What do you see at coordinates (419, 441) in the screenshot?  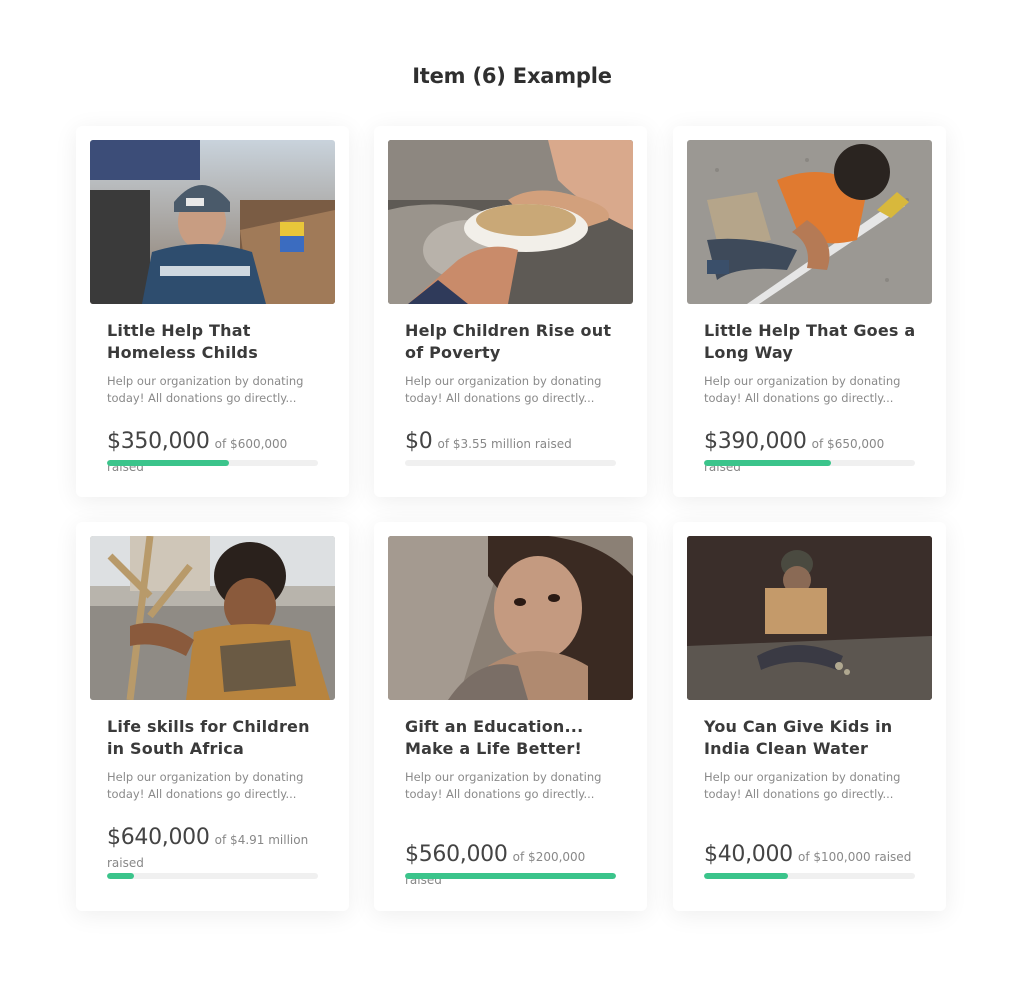 I see `raised-amount: $0` at bounding box center [419, 441].